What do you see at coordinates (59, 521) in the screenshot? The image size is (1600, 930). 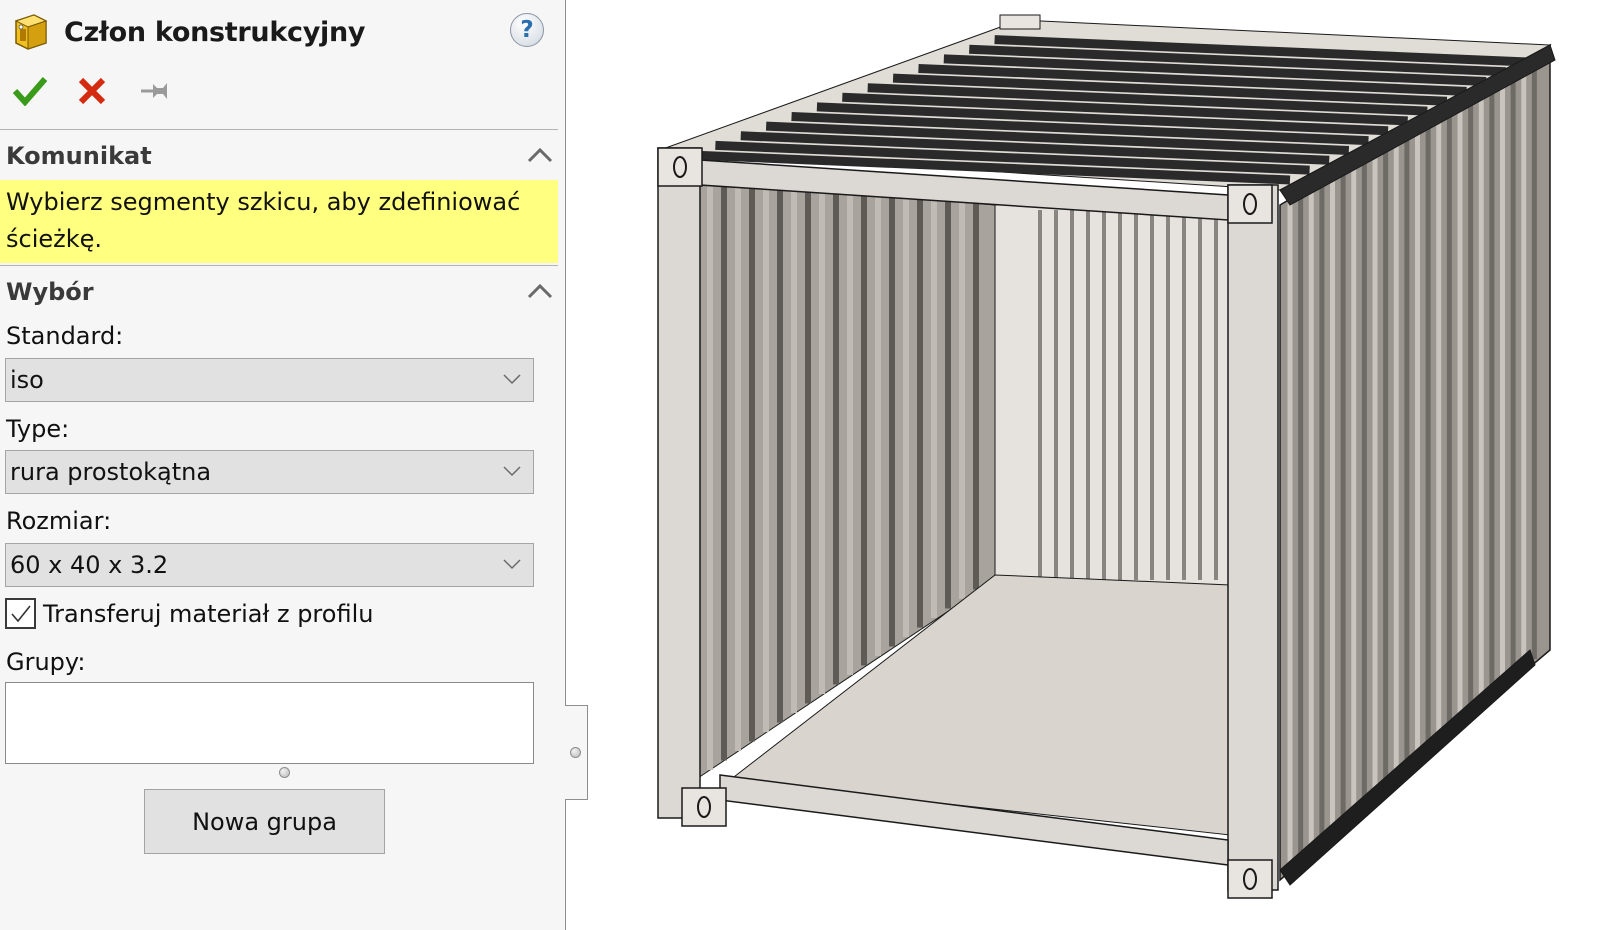 I see `size-label: Rozmiar:` at bounding box center [59, 521].